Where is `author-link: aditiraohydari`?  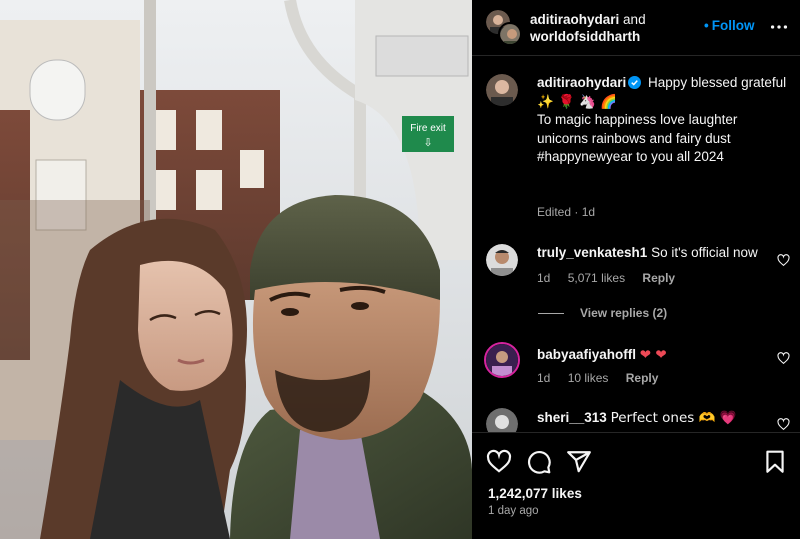 author-link: aditiraohydari is located at coordinates (574, 19).